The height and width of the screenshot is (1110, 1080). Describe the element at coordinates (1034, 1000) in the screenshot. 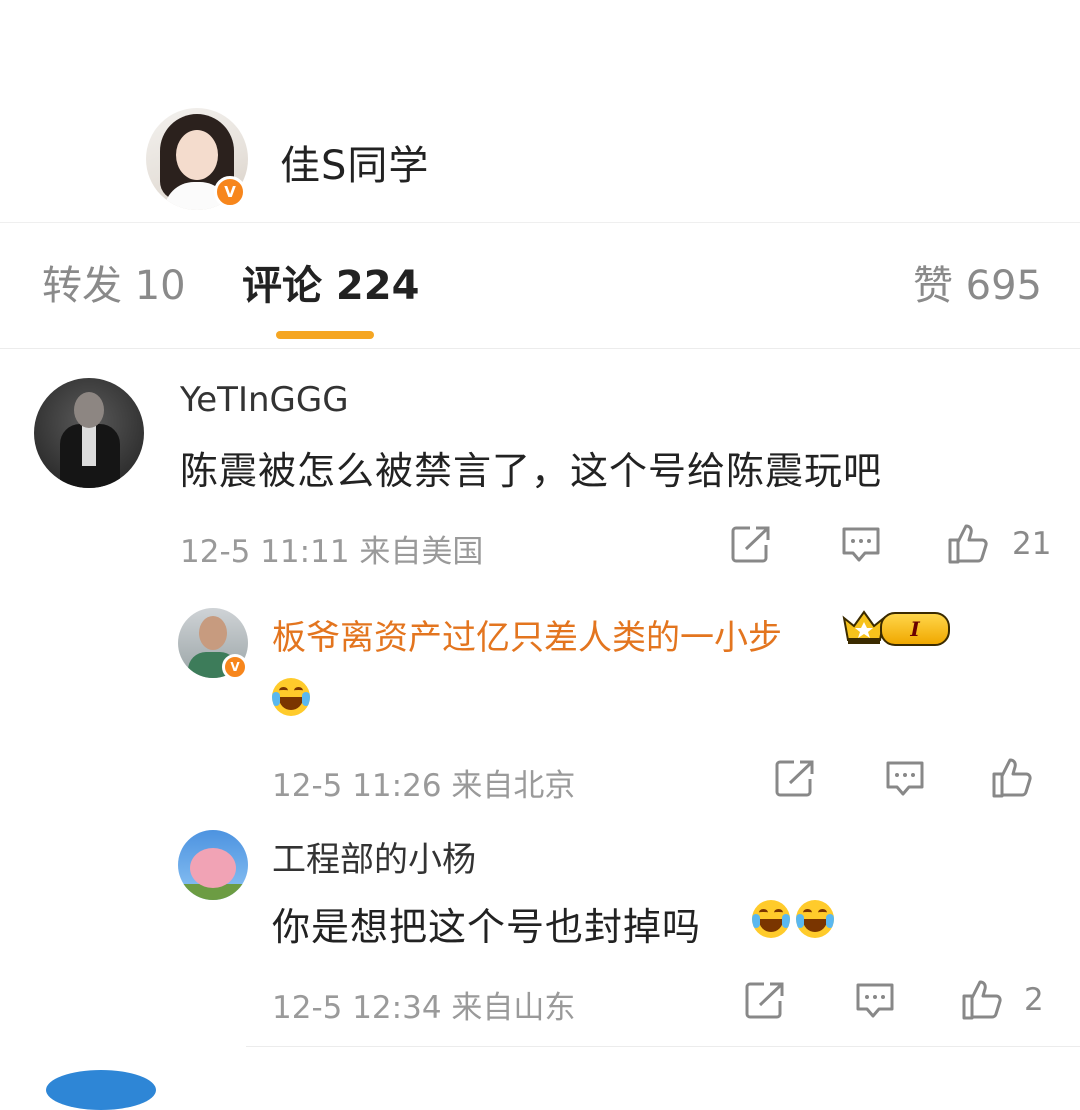

I see `like-count: 2` at that location.